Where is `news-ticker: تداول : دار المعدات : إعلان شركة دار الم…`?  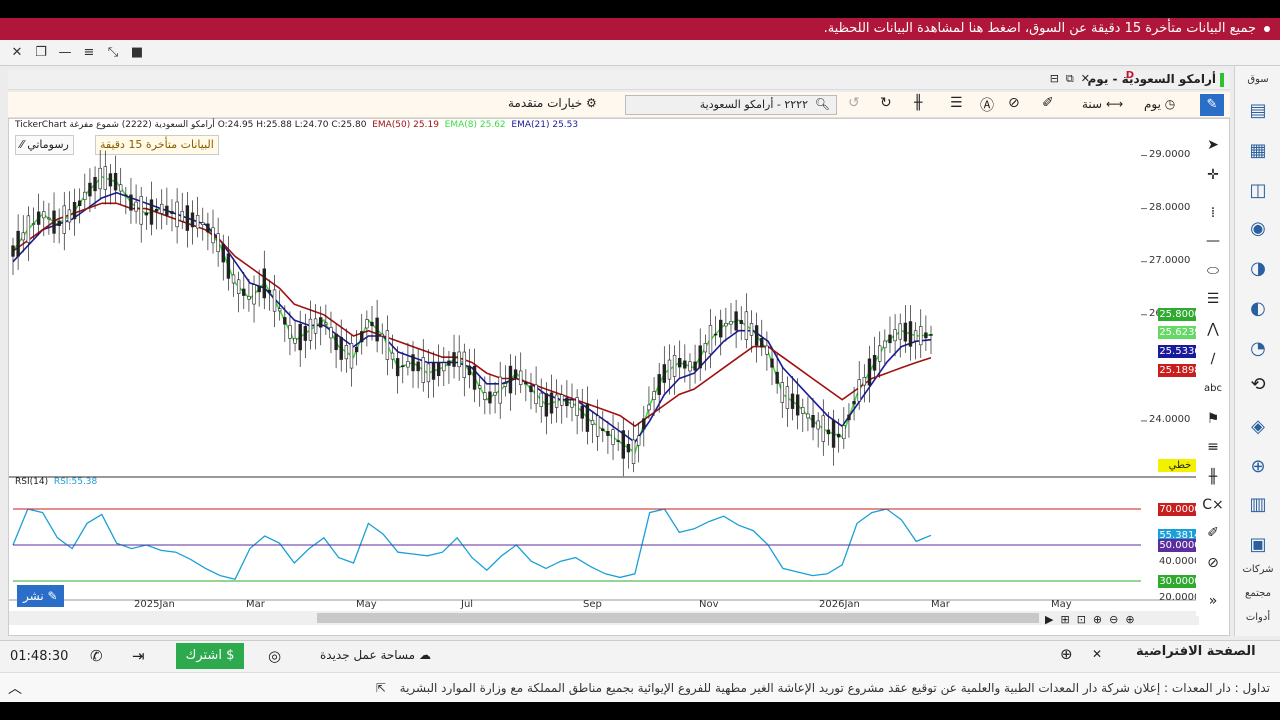 news-ticker: تداول : دار المعدات : إعلان شركة دار الم… is located at coordinates (640, 687).